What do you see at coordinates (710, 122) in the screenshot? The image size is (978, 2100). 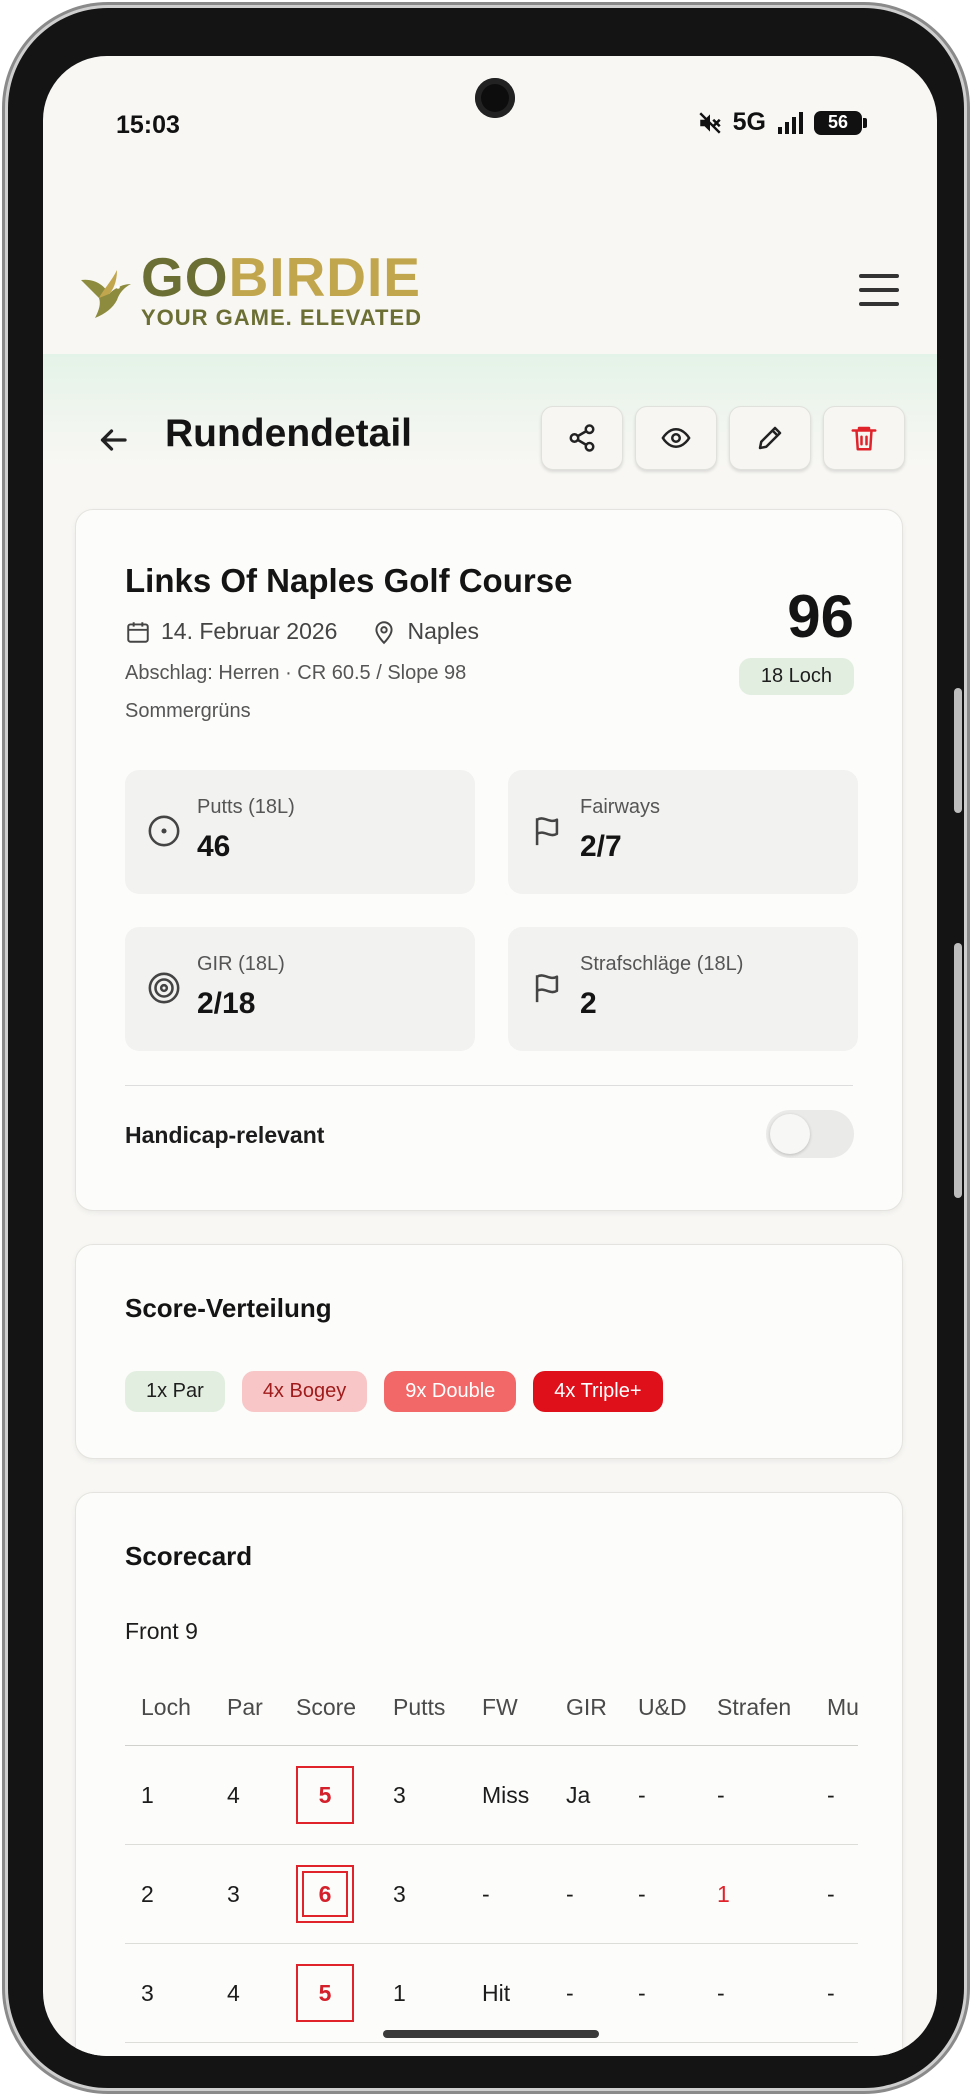 I see `mute-icon` at bounding box center [710, 122].